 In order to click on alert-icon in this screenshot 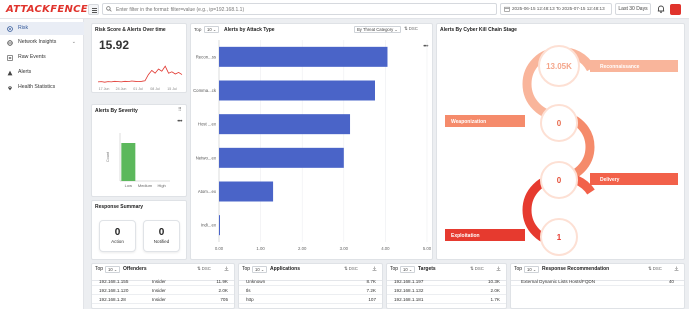, I will do `click(10, 73)`.